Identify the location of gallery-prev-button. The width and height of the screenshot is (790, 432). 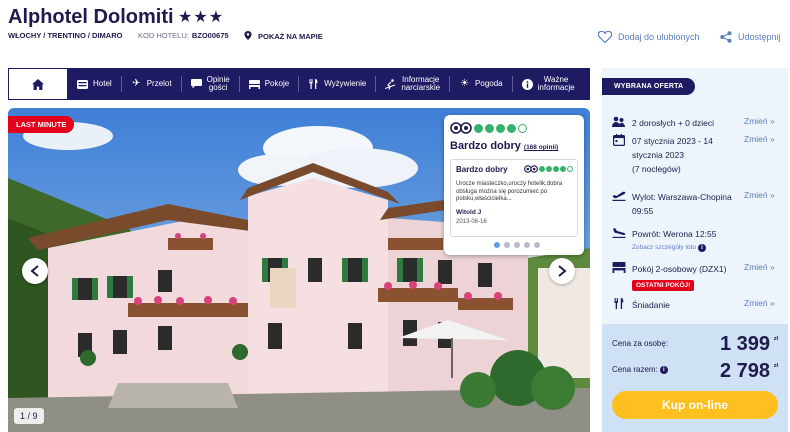
(35, 271).